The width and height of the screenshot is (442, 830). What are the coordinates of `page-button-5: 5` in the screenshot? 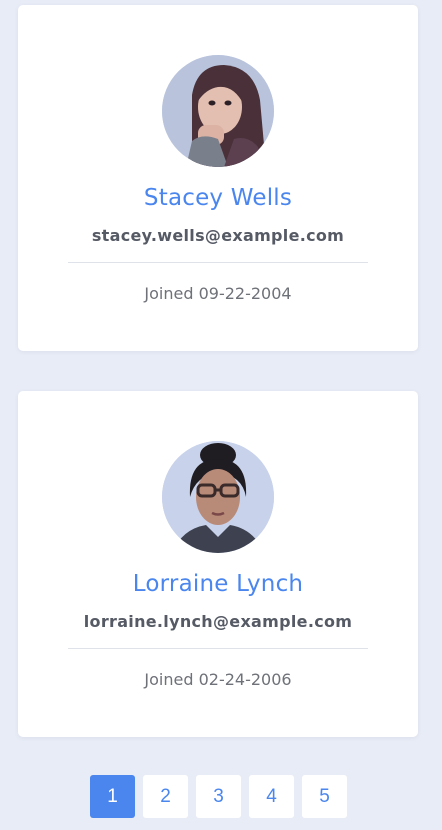 It's located at (324, 796).